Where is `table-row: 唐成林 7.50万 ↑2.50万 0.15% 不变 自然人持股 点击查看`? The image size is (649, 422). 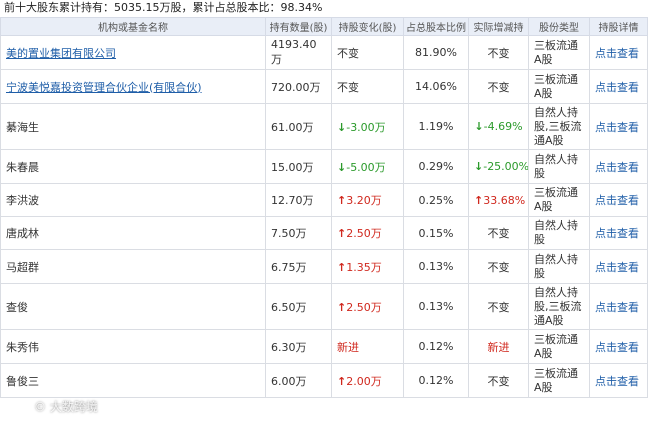 table-row: 唐成林 7.50万 ↑2.50万 0.15% 不变 自然人持股 点击查看 is located at coordinates (324, 233).